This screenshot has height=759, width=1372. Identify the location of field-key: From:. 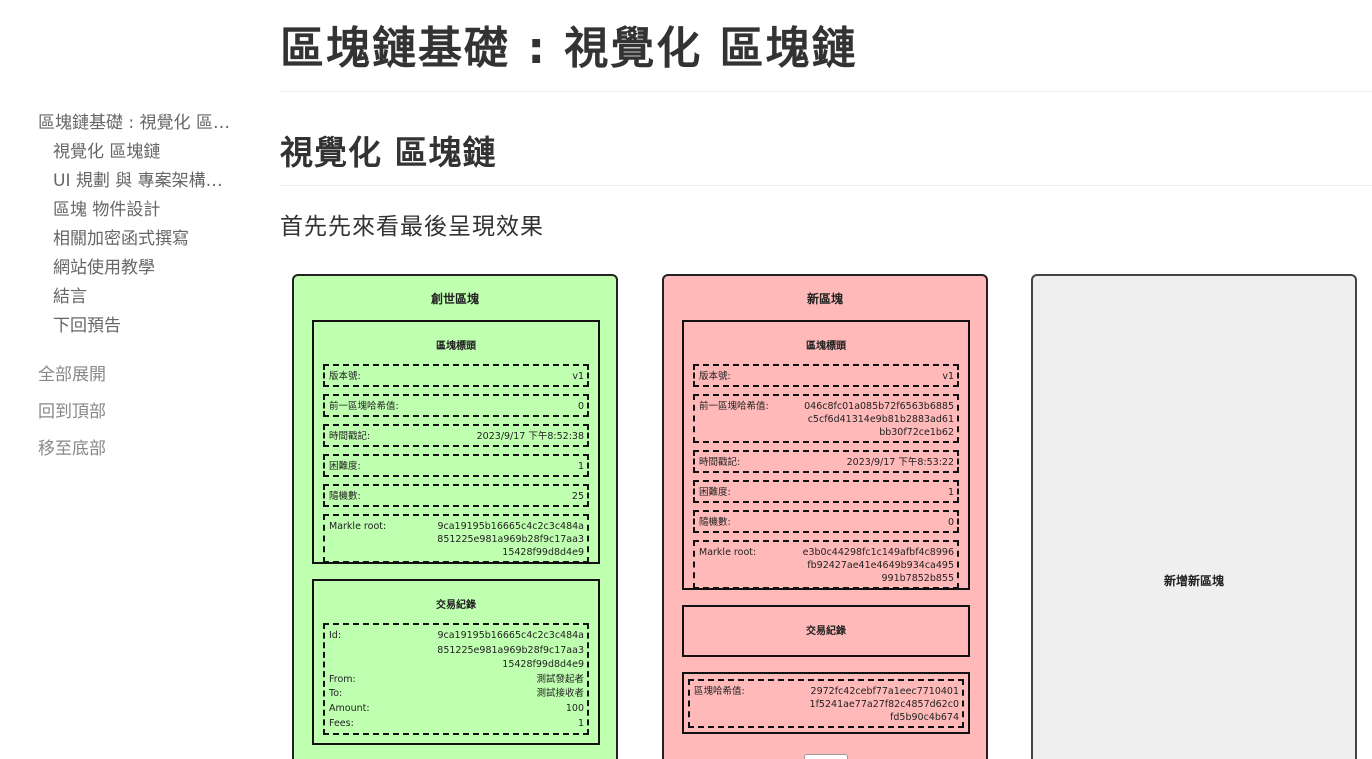
(342, 679).